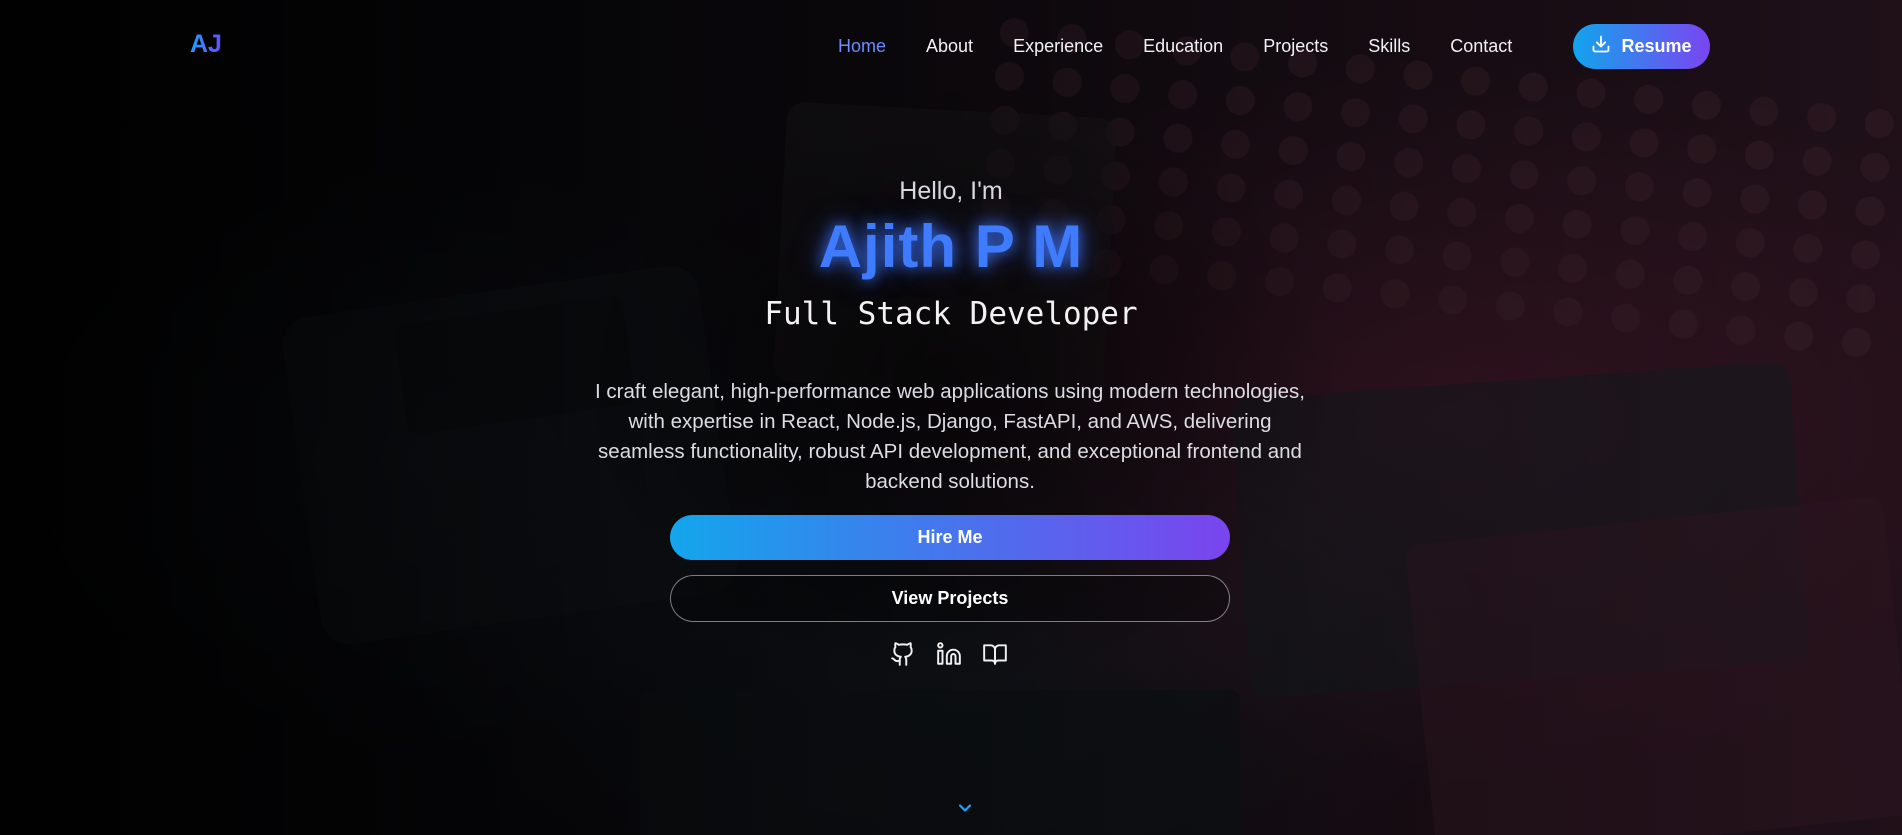  Describe the element at coordinates (965, 808) in the screenshot. I see `chevron-down-icon` at that location.